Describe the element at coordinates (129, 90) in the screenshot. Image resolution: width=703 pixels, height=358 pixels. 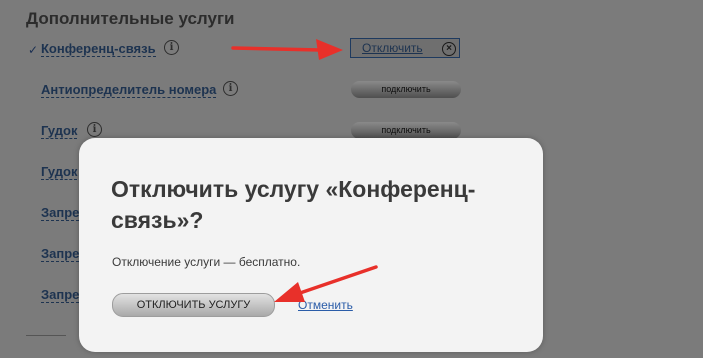
I see `service-name-anti-caller-id: Антиопределитель номера` at that location.